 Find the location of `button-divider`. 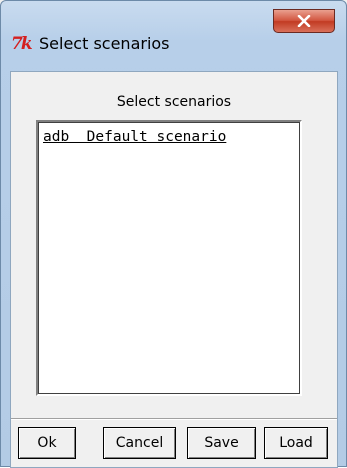

button-divider is located at coordinates (174, 419).